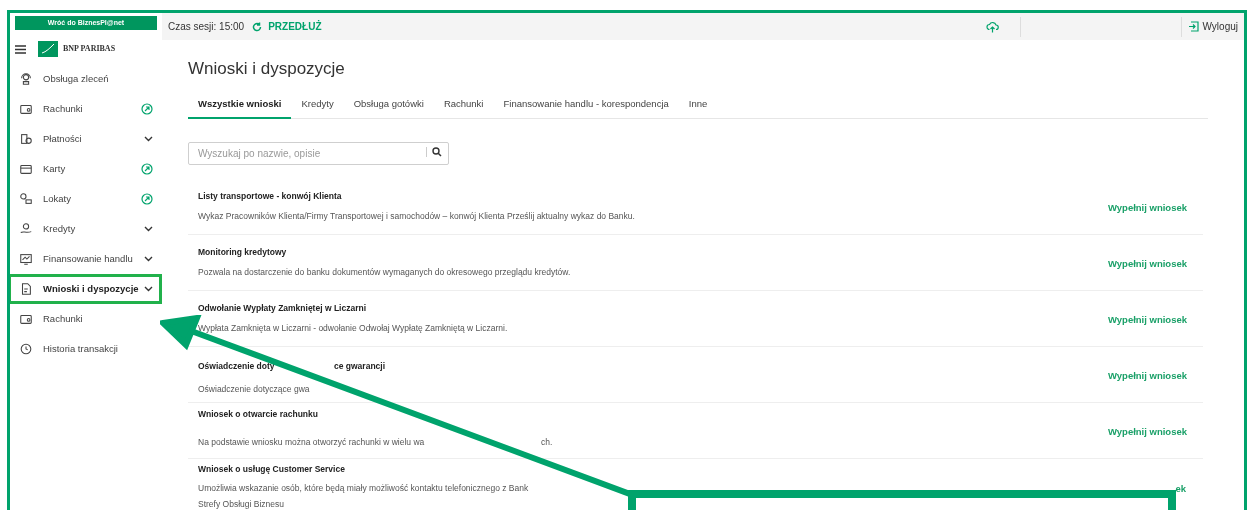  What do you see at coordinates (318, 153) in the screenshot?
I see `search-field: Wyszukaj po nazwie, opisie` at bounding box center [318, 153].